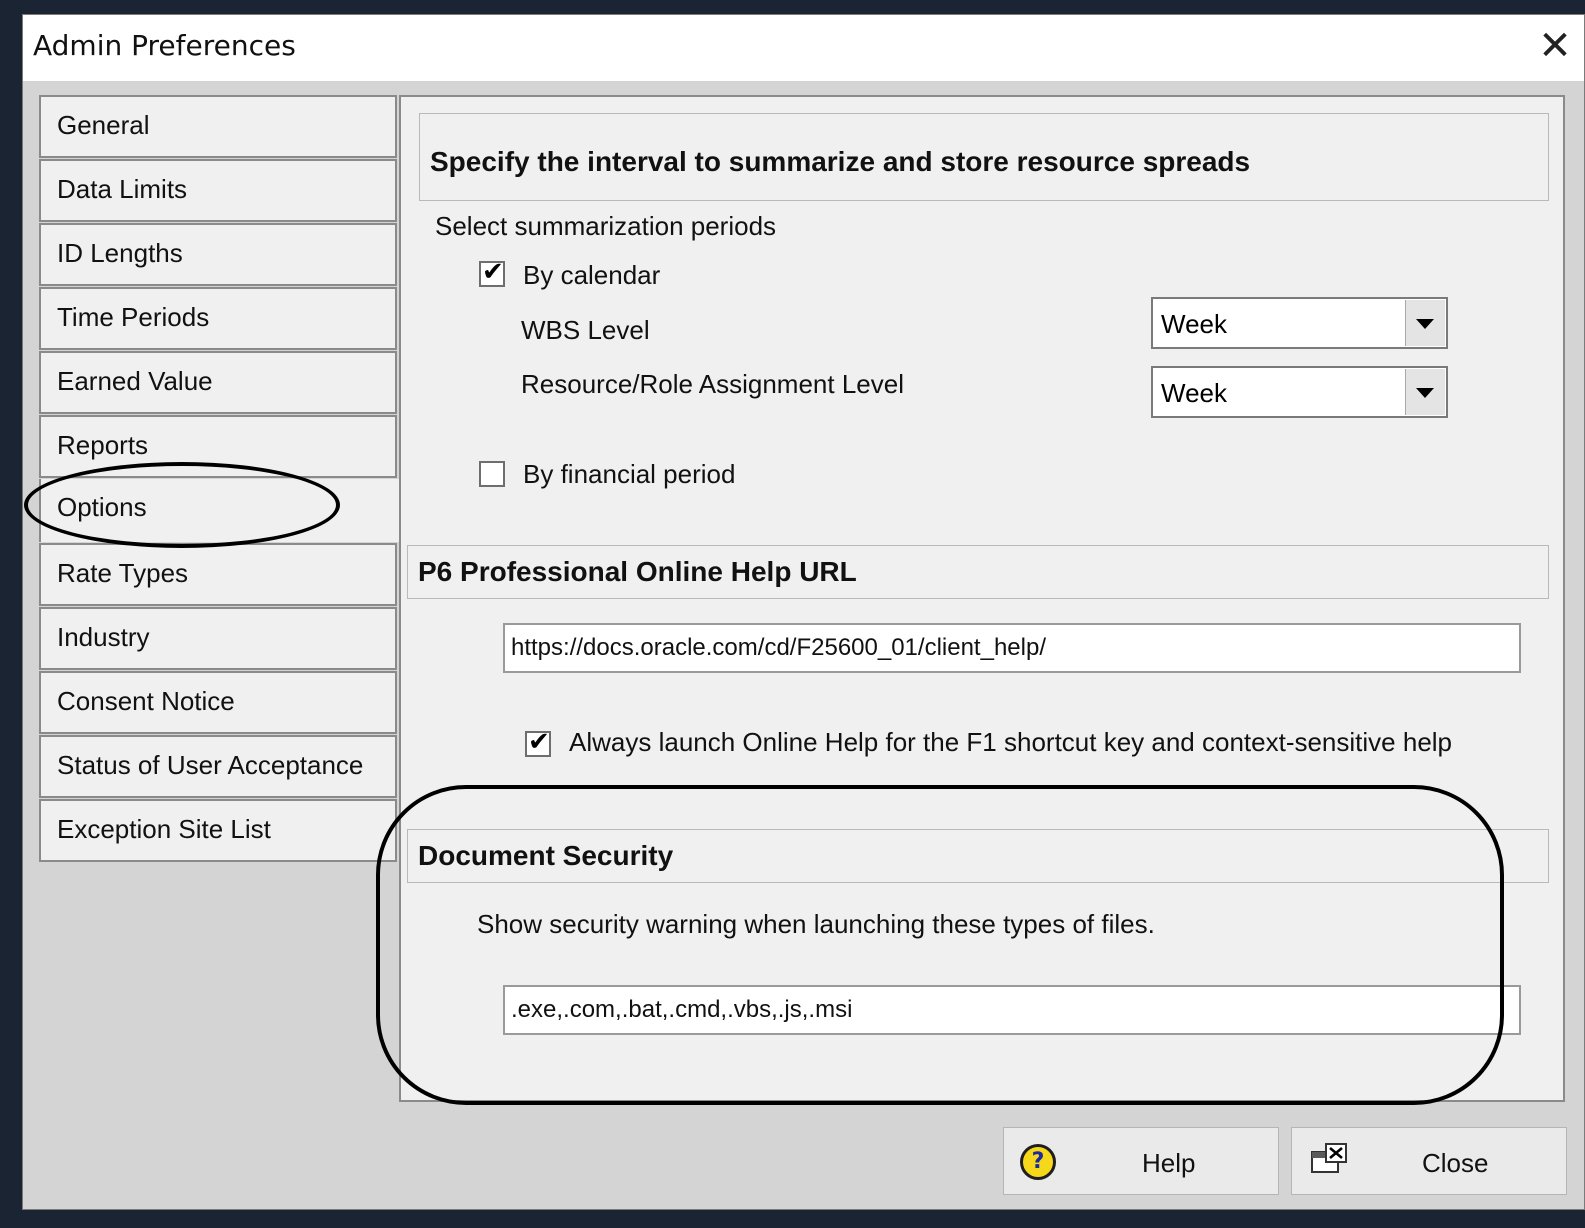 The height and width of the screenshot is (1228, 1585). Describe the element at coordinates (218, 638) in the screenshot. I see `nav-item-industry: Industry` at that location.